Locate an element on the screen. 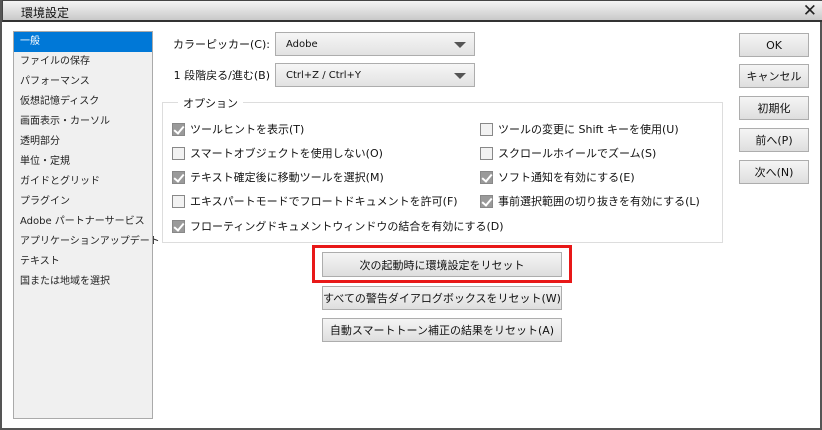  checkbox-expert-floating-docs: エキスパートモードでフロートドキュメントを許可(F) is located at coordinates (315, 201).